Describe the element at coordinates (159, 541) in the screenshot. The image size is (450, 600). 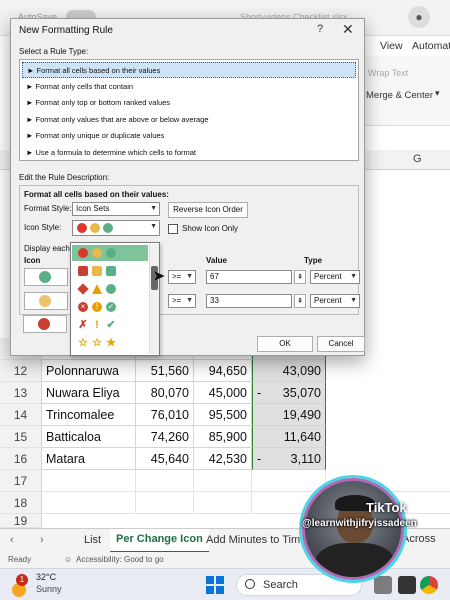
I see `sheet-tab-per-change-icon: Per Change Icon` at that location.